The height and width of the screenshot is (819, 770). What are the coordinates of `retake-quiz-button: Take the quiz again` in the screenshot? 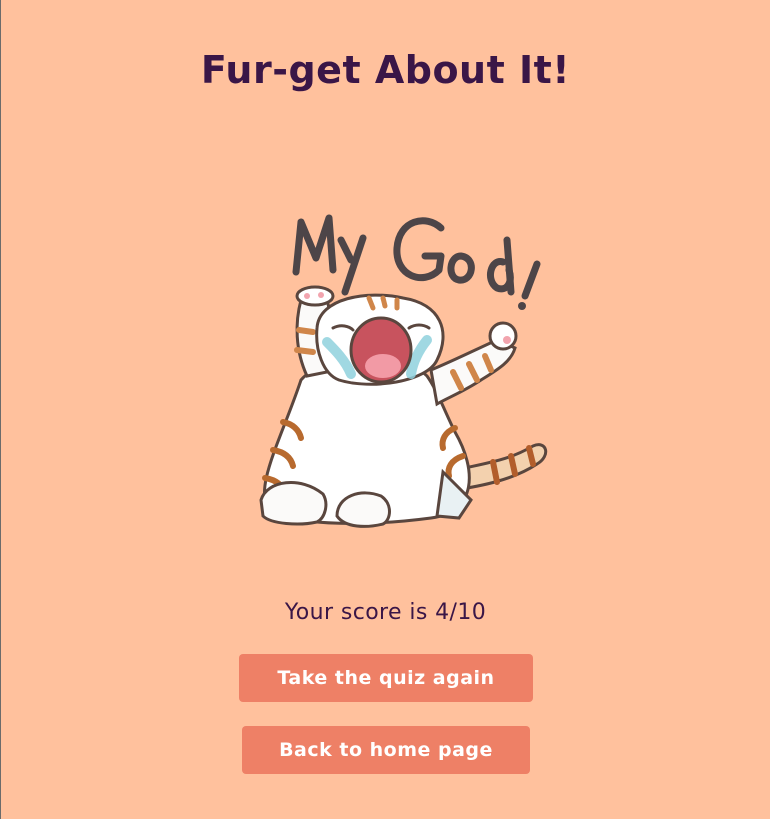 It's located at (386, 678).